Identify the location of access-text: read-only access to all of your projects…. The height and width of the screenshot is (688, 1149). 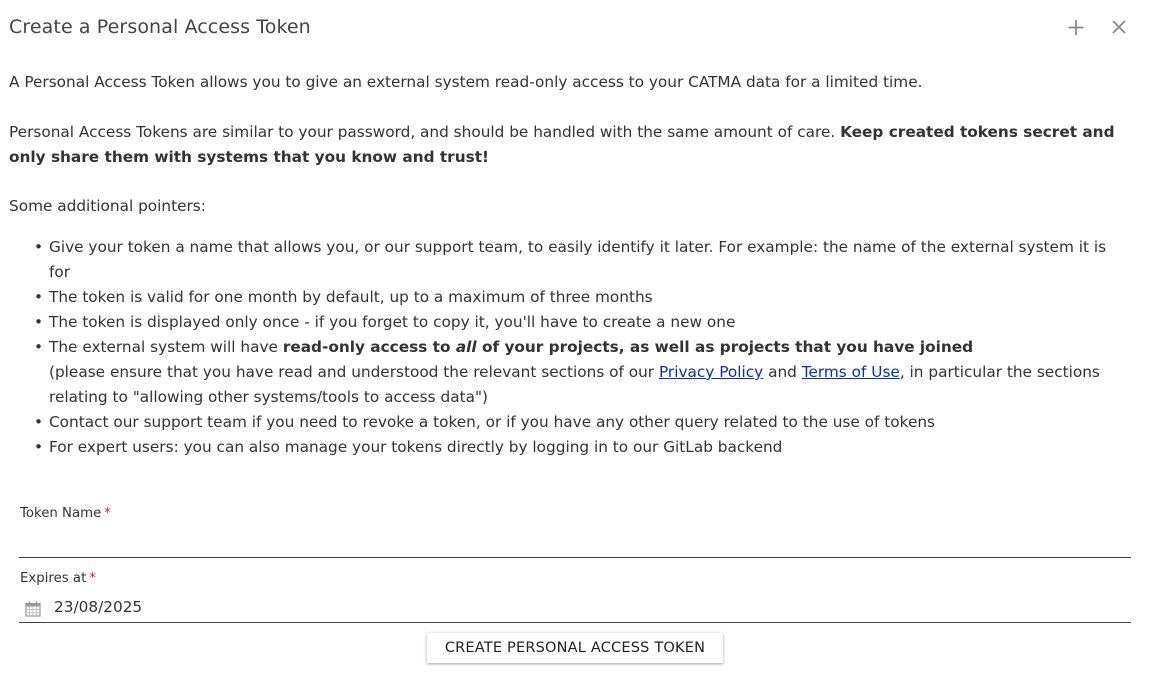
(628, 347).